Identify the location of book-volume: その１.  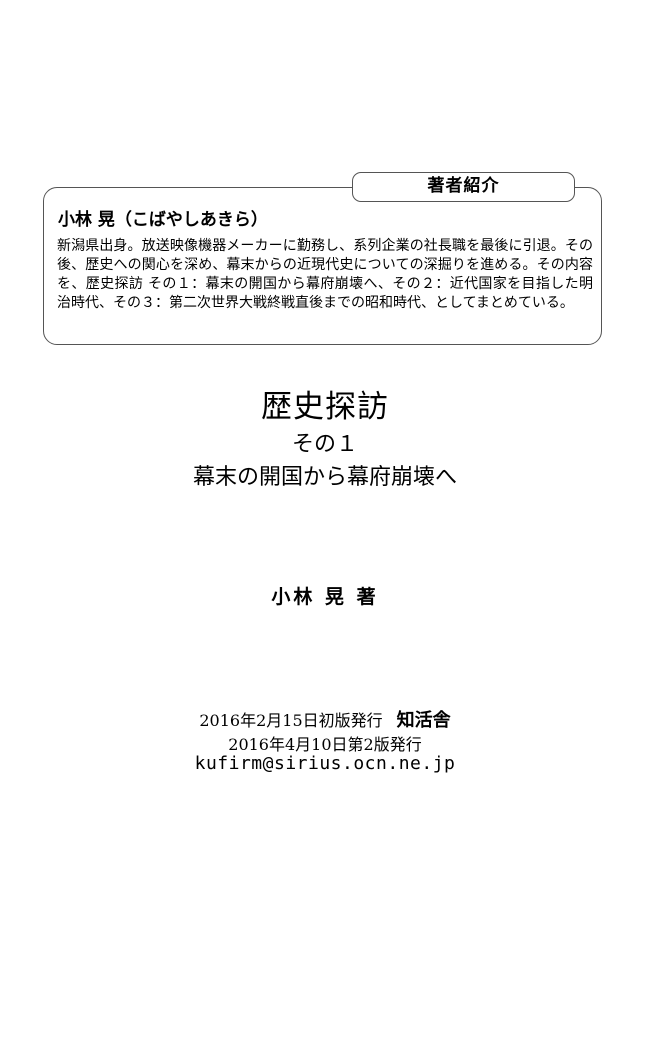
(324, 444).